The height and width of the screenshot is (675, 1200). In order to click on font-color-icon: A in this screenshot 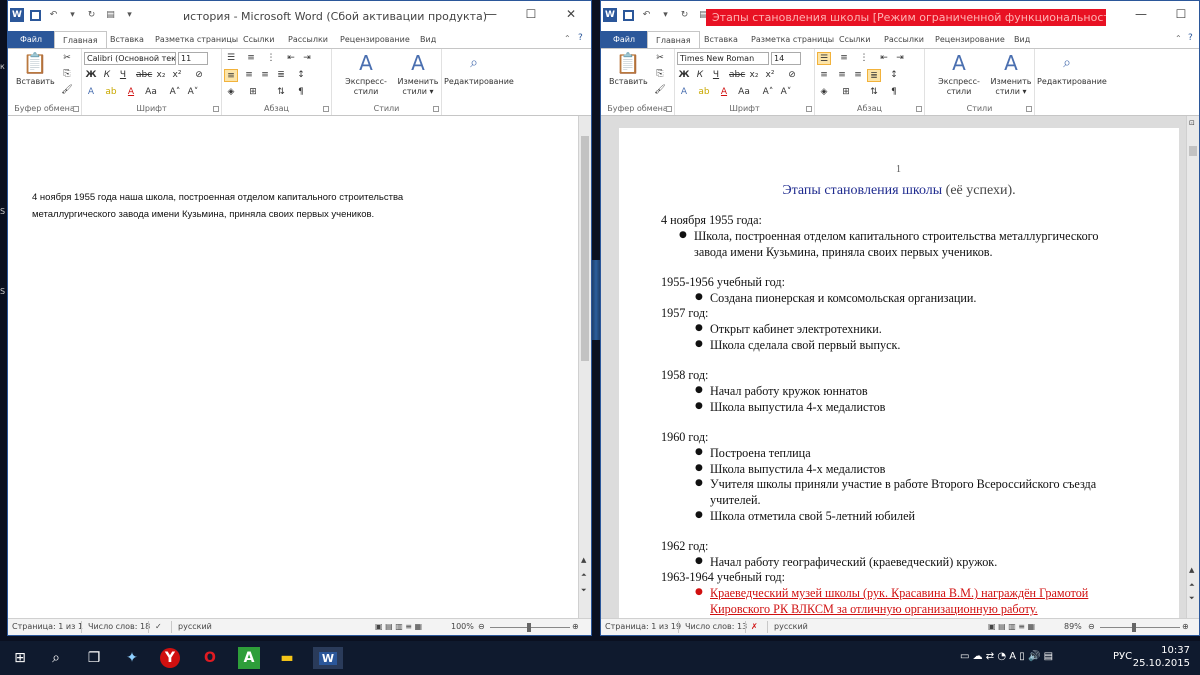, I will do `click(131, 92)`.